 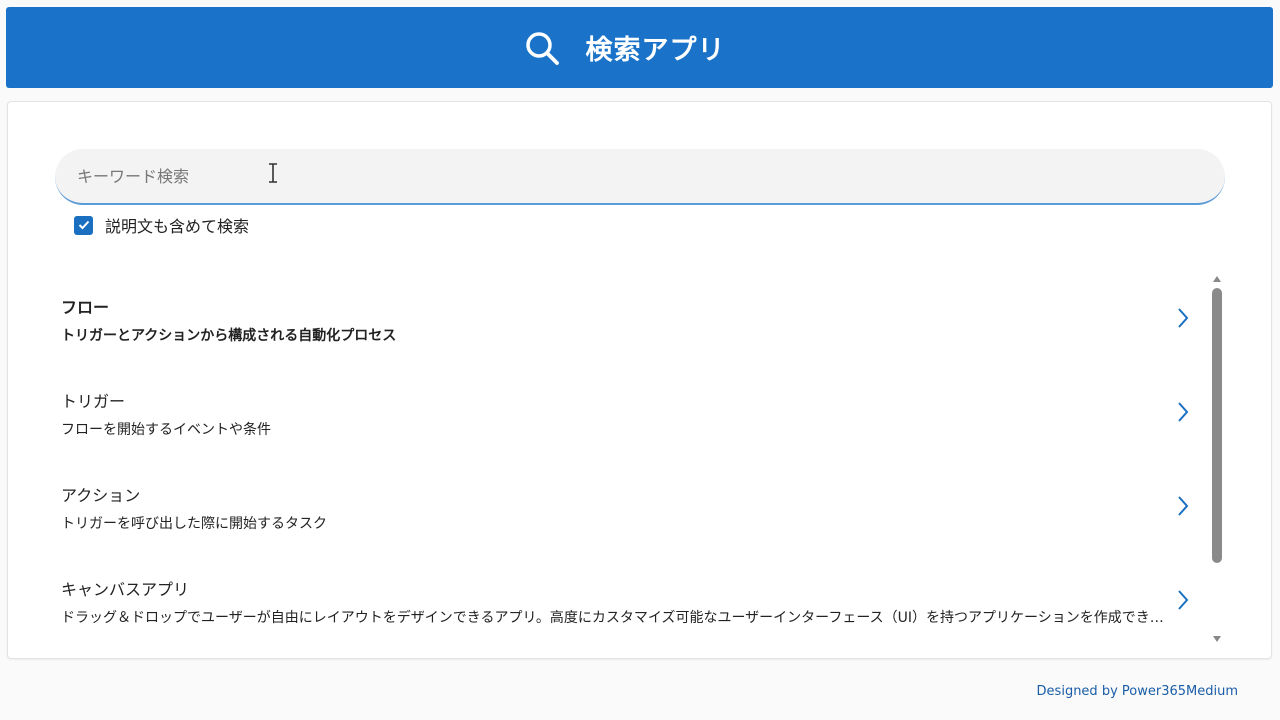 I want to click on page-title: 検索アプリ, so click(x=655, y=50).